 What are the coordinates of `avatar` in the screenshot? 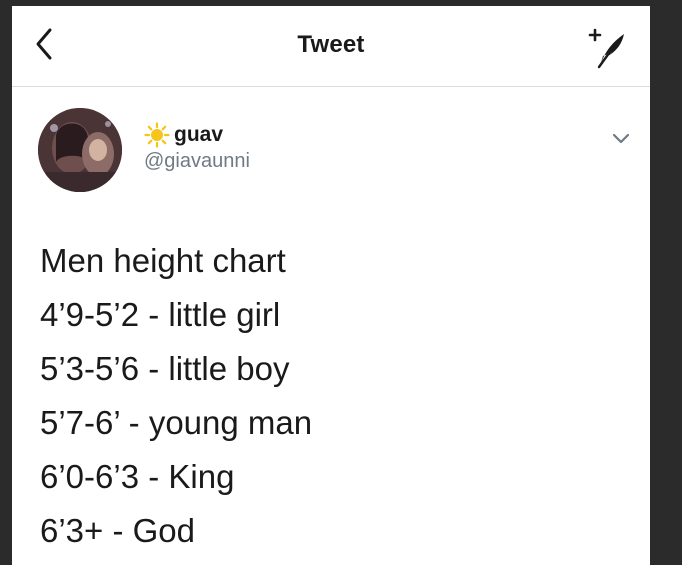 It's located at (80, 150).